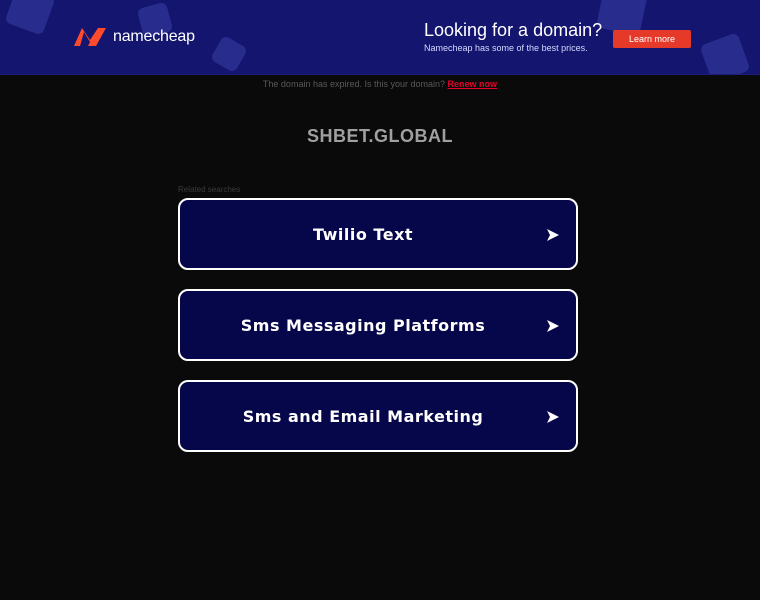 This screenshot has height=600, width=760. I want to click on search-link-label: Sms and Email Marketing, so click(363, 416).